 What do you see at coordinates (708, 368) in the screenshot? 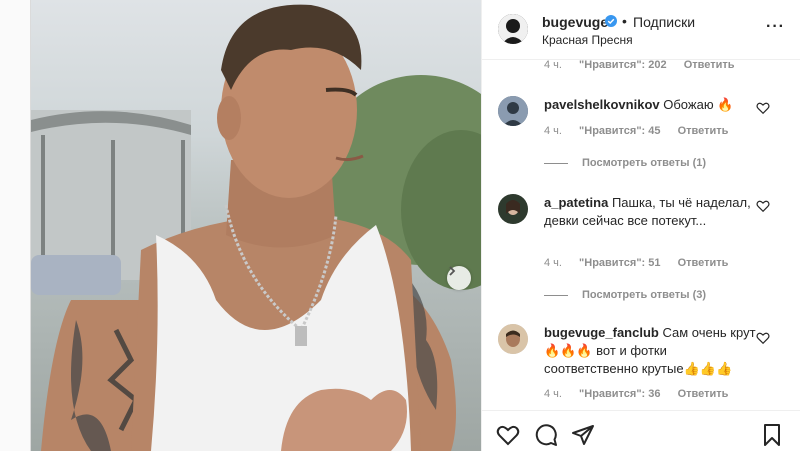
I see `thumbs-up-emoji: 👍👍👍` at bounding box center [708, 368].